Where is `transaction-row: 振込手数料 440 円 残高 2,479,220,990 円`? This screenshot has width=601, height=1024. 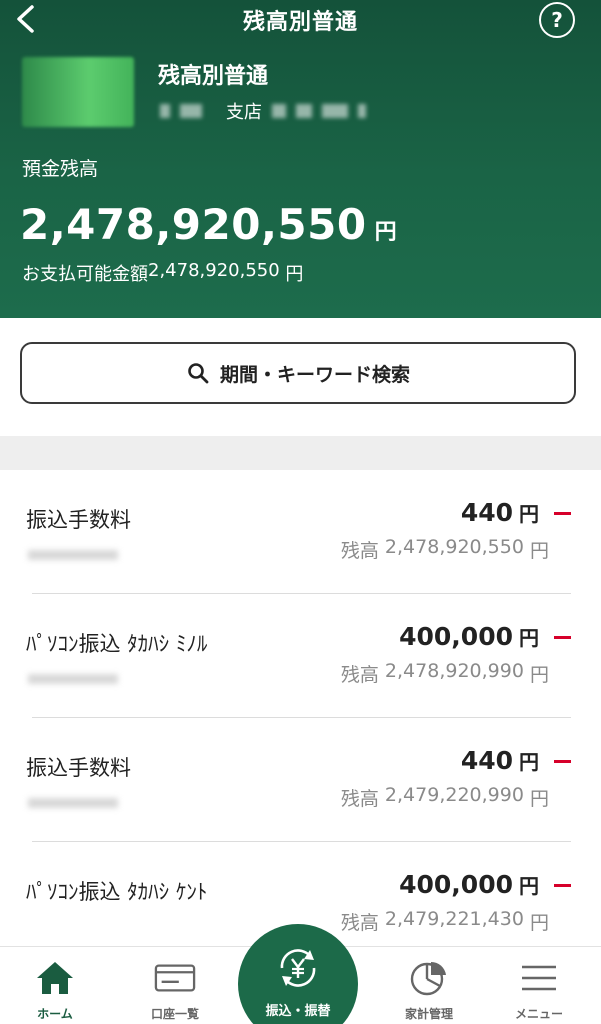 transaction-row: 振込手数料 440 円 残高 2,479,220,990 円 is located at coordinates (300, 780).